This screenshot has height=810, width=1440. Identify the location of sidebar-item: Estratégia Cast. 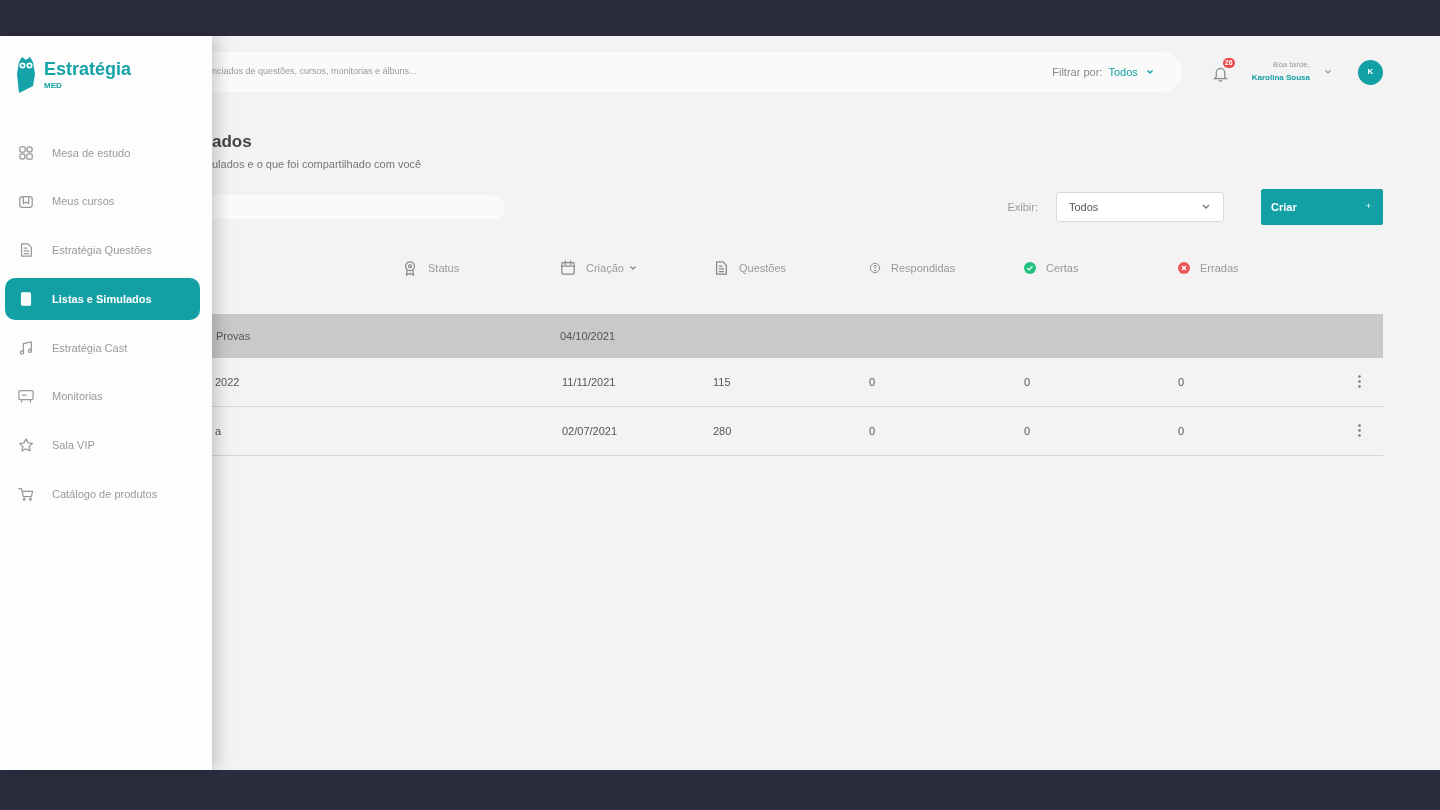
(102, 347).